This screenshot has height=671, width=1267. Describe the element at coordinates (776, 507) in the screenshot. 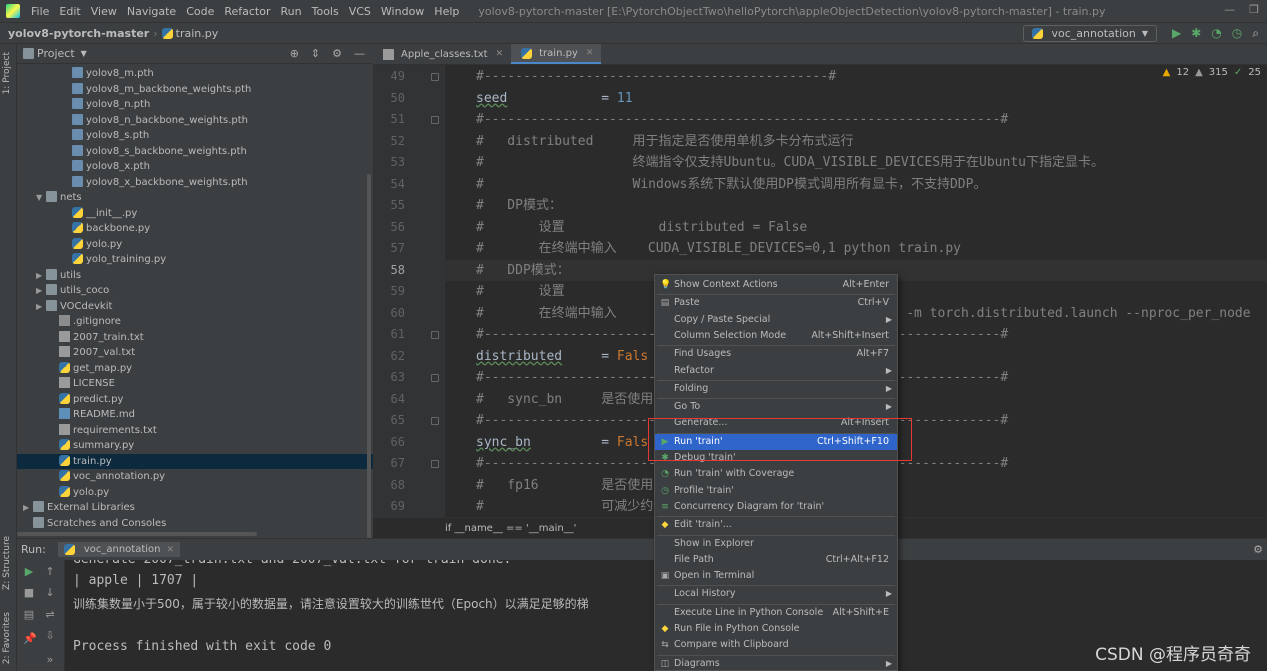

I see `context-menu-item-concurrency-diagram-for-train: ≡ Concurrency Diagram for 'train'` at that location.